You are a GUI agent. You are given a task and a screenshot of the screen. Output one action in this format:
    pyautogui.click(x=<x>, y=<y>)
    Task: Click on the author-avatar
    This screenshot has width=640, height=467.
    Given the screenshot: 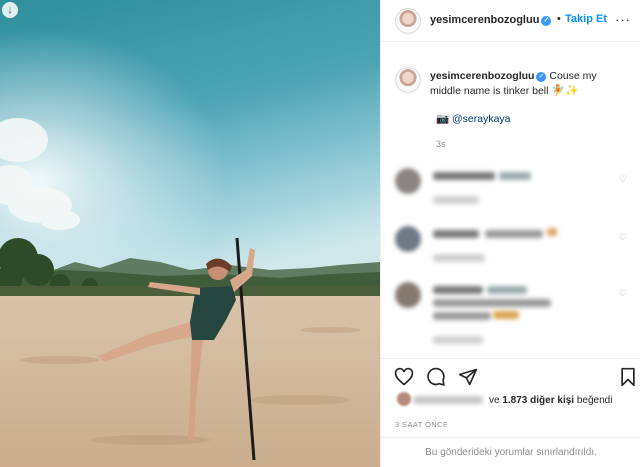 What is the action you would take?
    pyautogui.click(x=408, y=21)
    